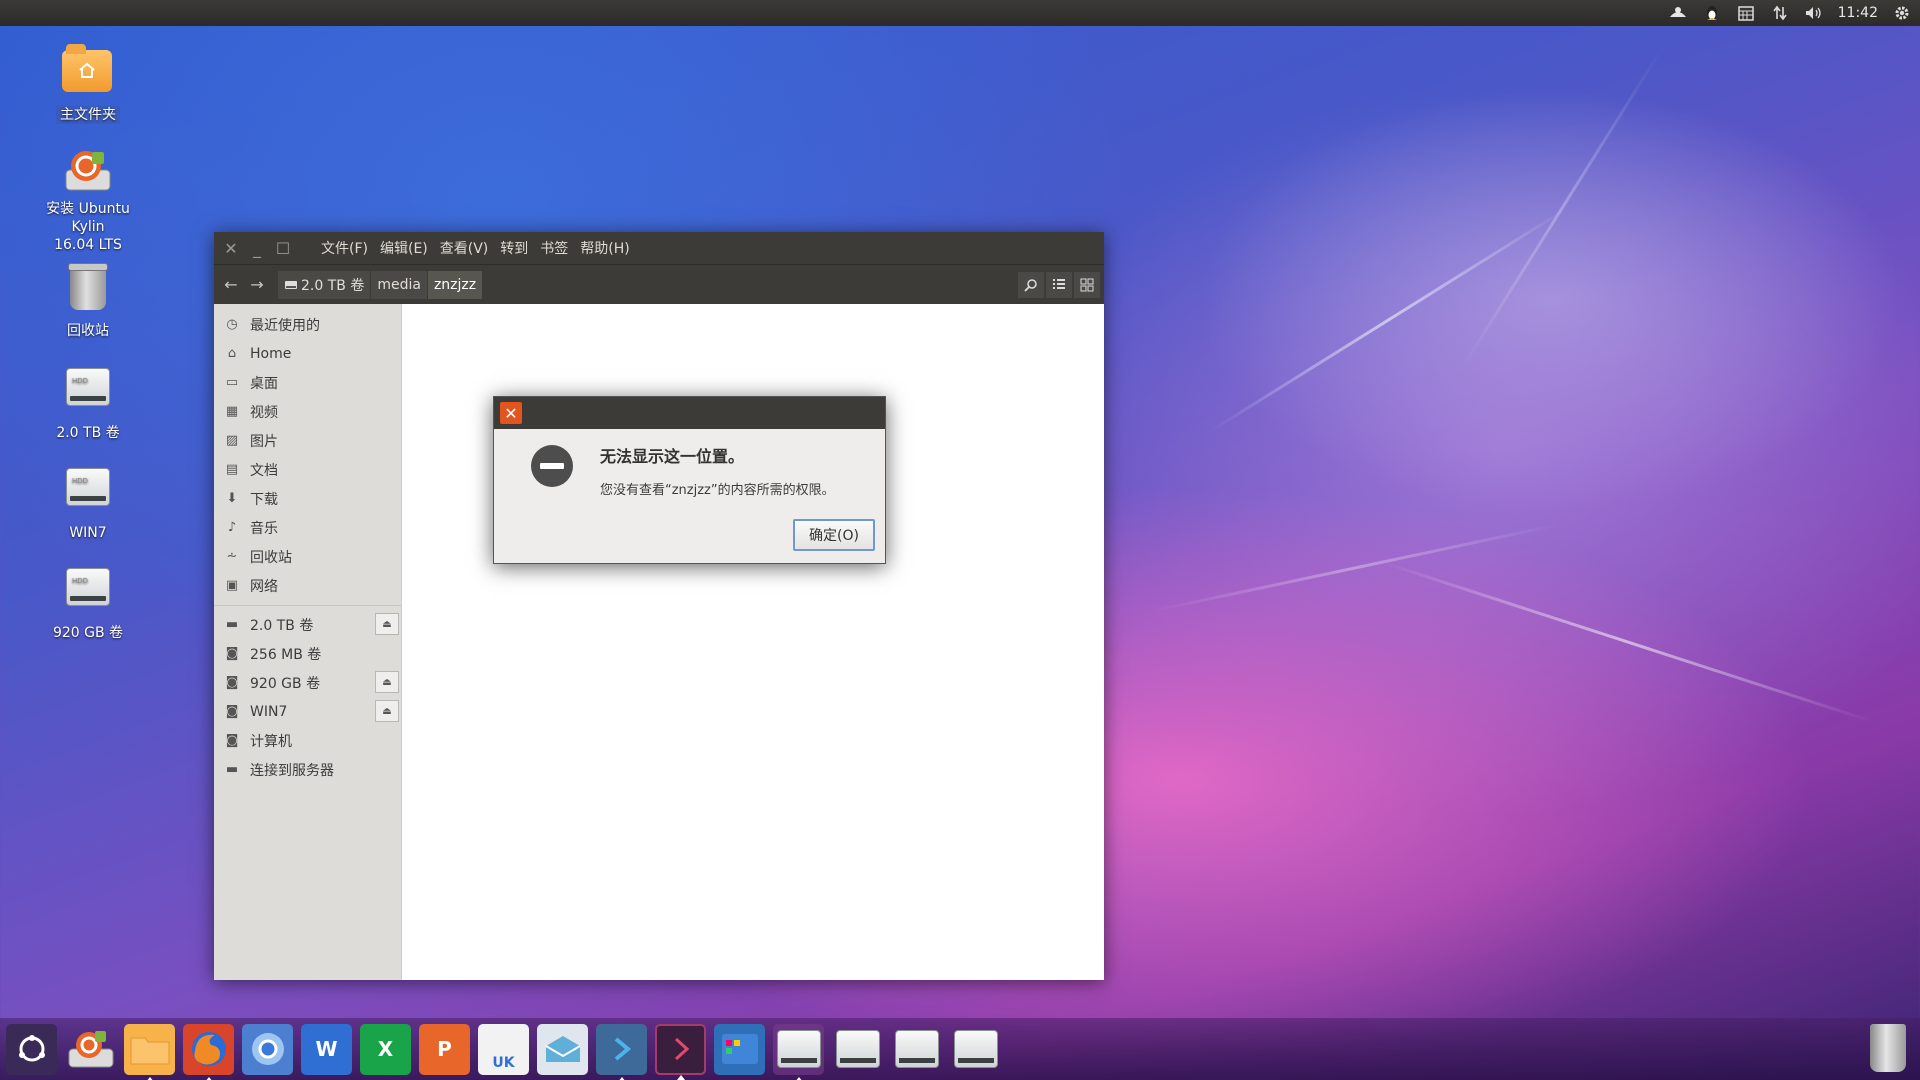 The image size is (1920, 1080). I want to click on dash-home-icon, so click(31, 1049).